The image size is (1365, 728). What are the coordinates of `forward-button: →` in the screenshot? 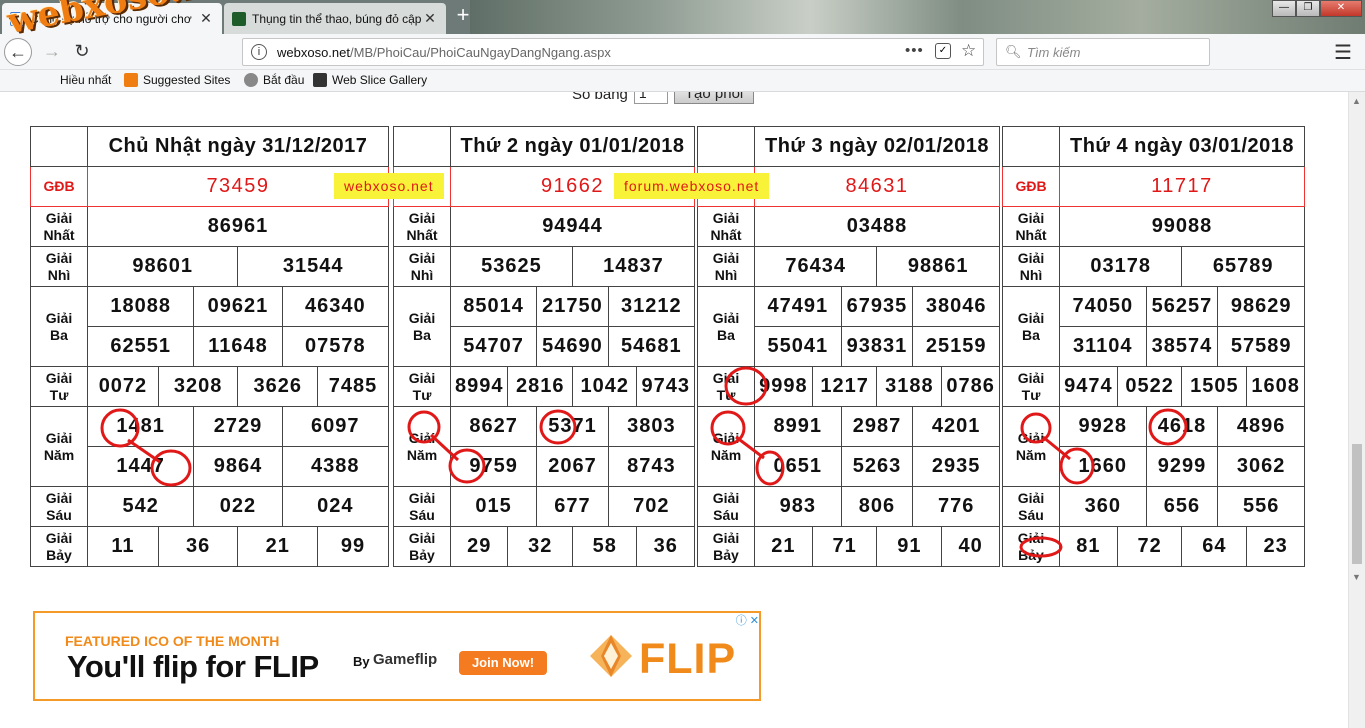 It's located at (52, 52).